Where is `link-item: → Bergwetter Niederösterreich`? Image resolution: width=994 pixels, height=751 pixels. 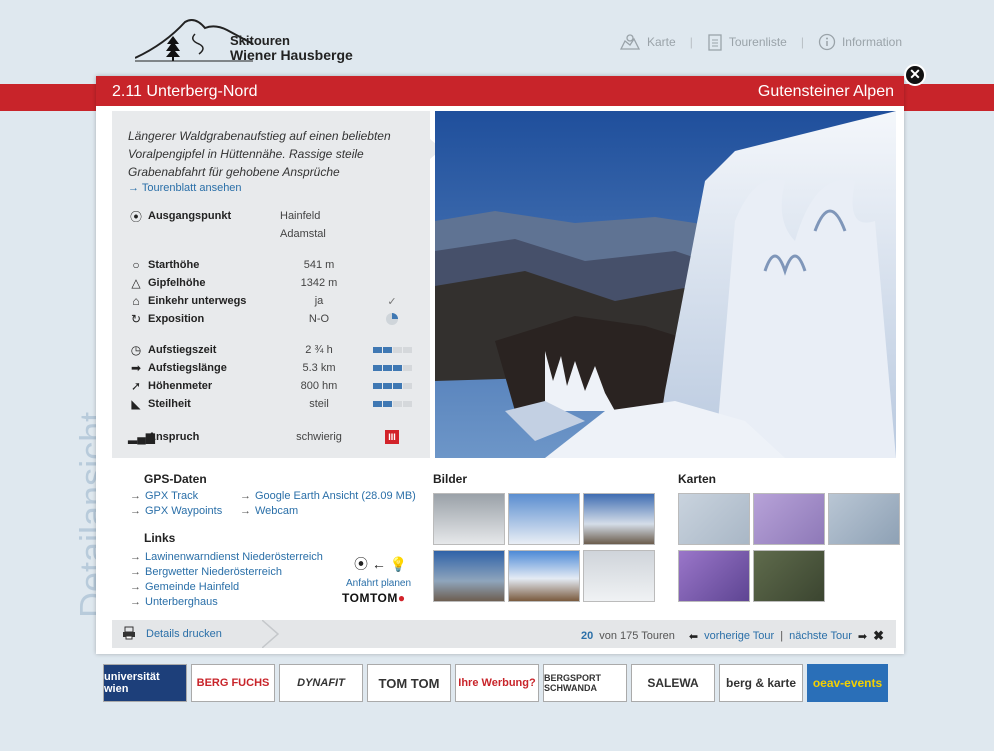
link-item: → Bergwetter Niederösterreich is located at coordinates (206, 572).